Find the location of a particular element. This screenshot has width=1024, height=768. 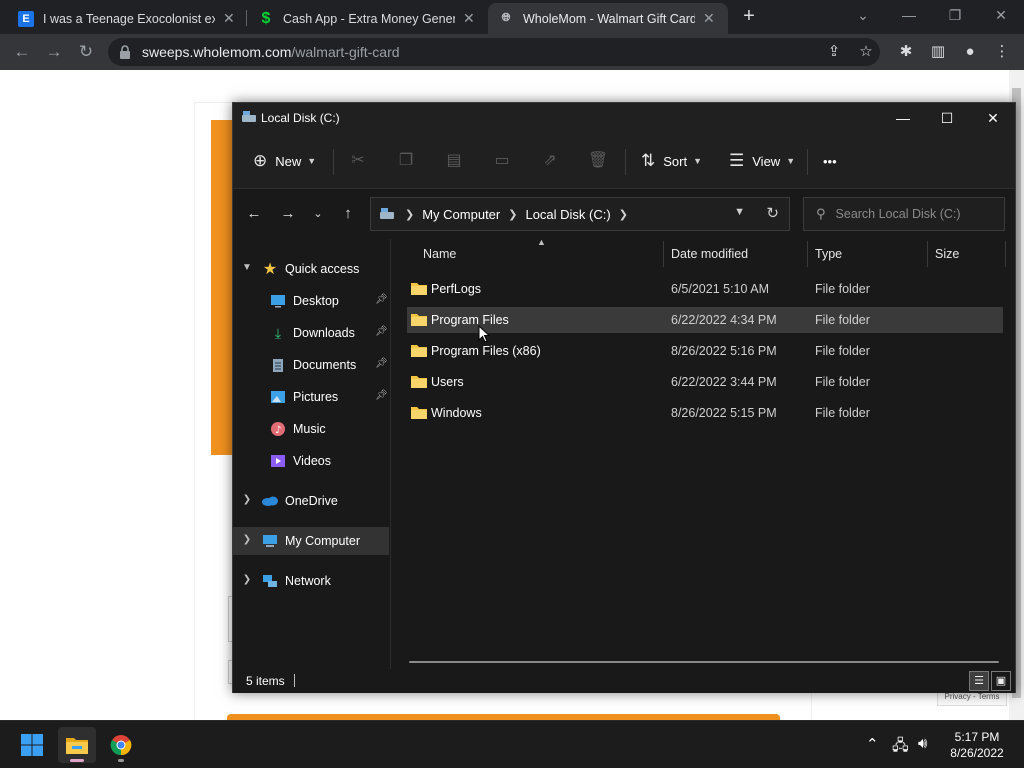

sort-icon: ⇅ is located at coordinates (648, 160).